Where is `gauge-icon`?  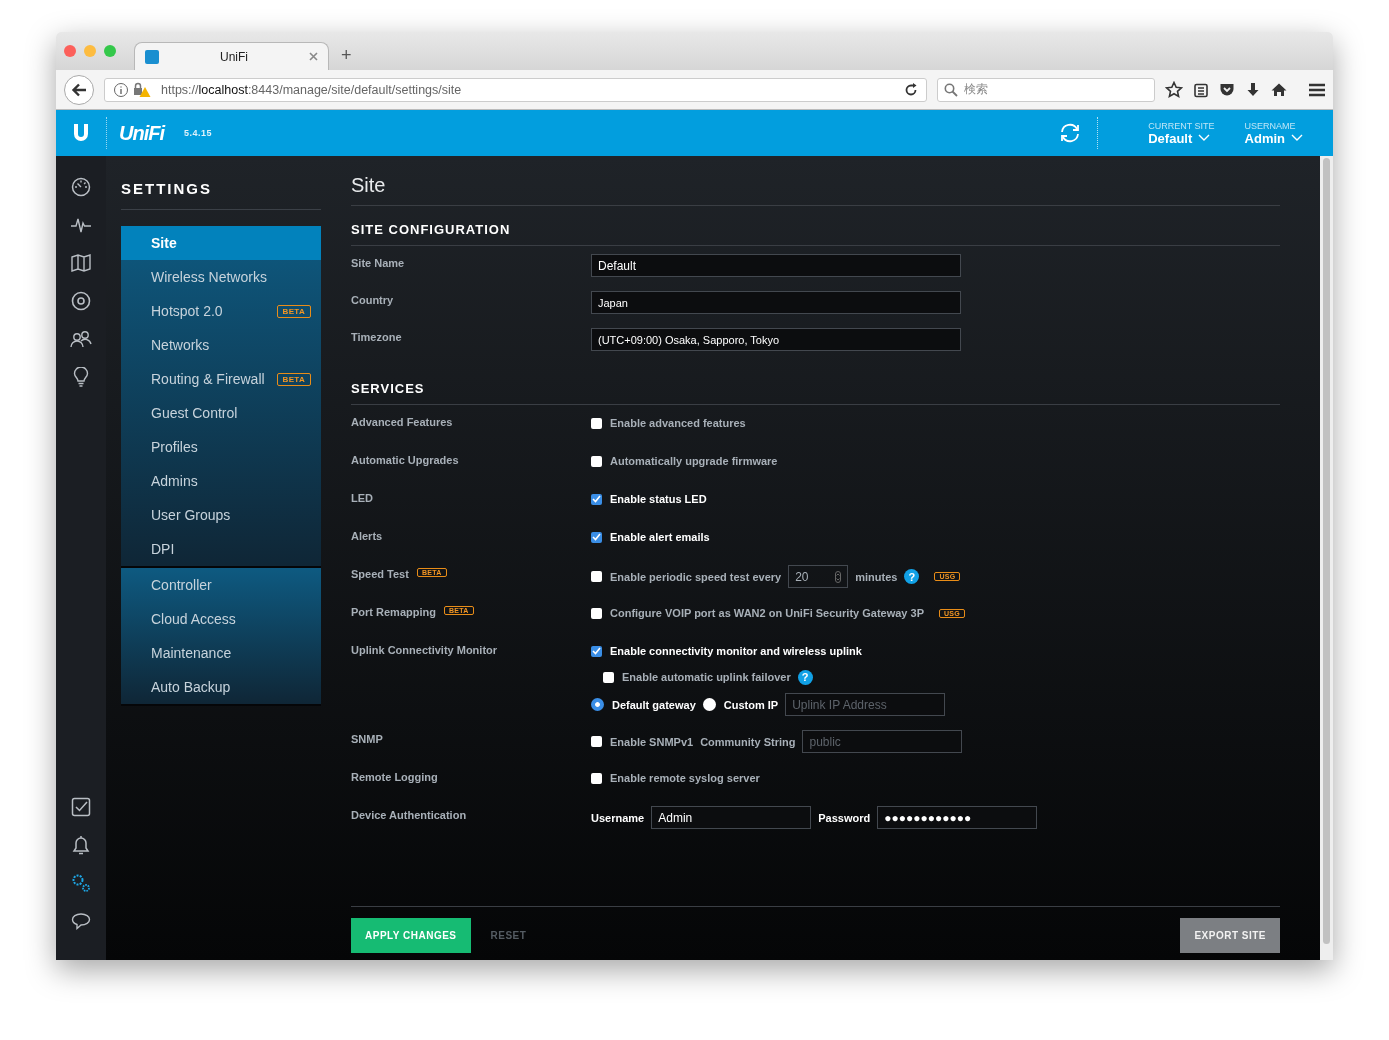
gauge-icon is located at coordinates (81, 187).